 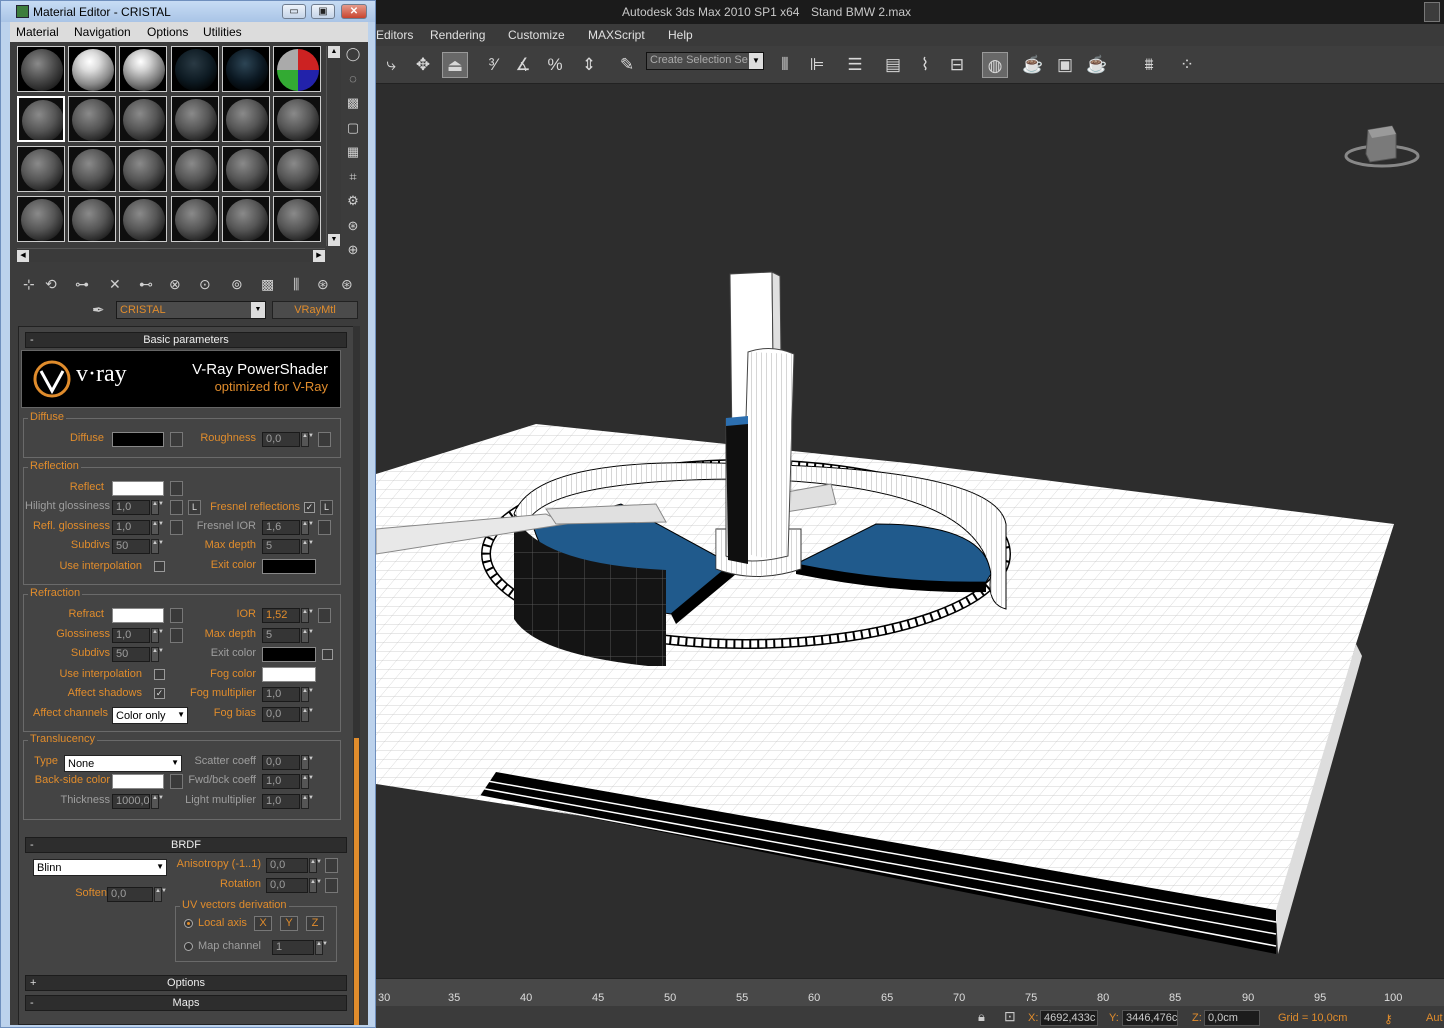 I want to click on go-to-parent-icon: ⊛, so click(x=323, y=284).